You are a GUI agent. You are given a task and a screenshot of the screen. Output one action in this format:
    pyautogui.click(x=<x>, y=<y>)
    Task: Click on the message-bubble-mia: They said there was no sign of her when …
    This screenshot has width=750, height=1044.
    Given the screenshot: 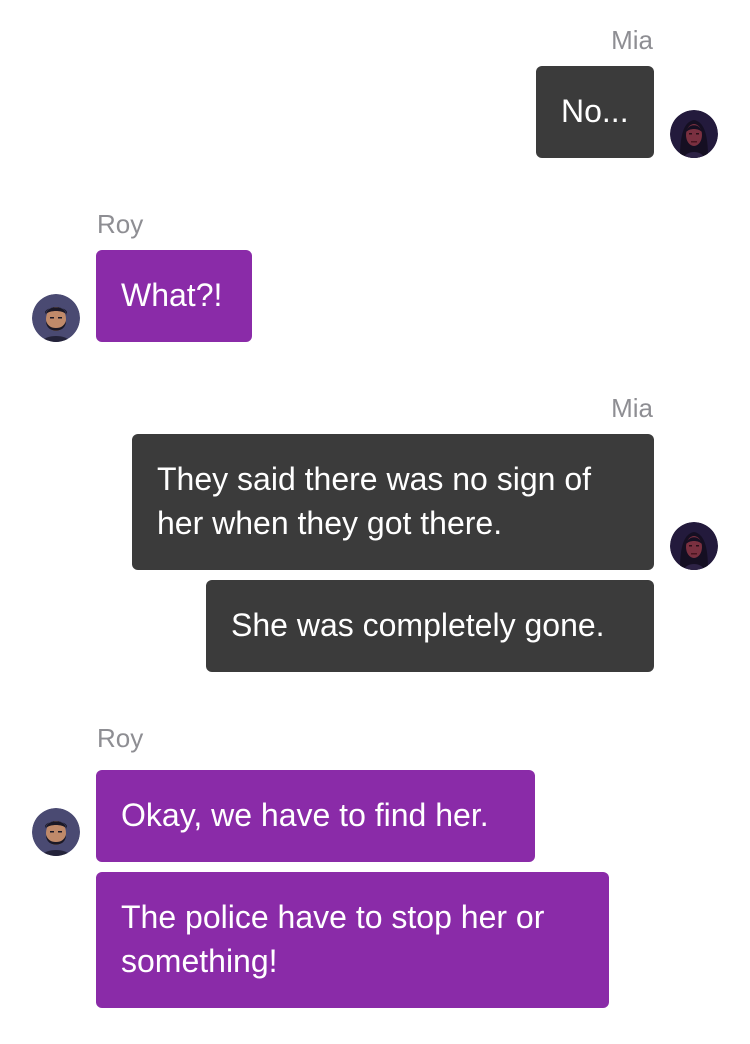 What is the action you would take?
    pyautogui.click(x=393, y=502)
    